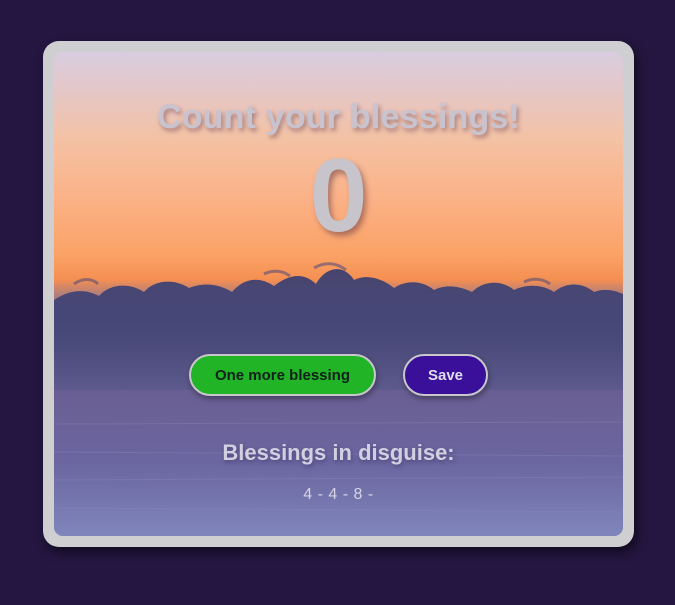 Image resolution: width=675 pixels, height=605 pixels. I want to click on save-button: Save, so click(445, 375).